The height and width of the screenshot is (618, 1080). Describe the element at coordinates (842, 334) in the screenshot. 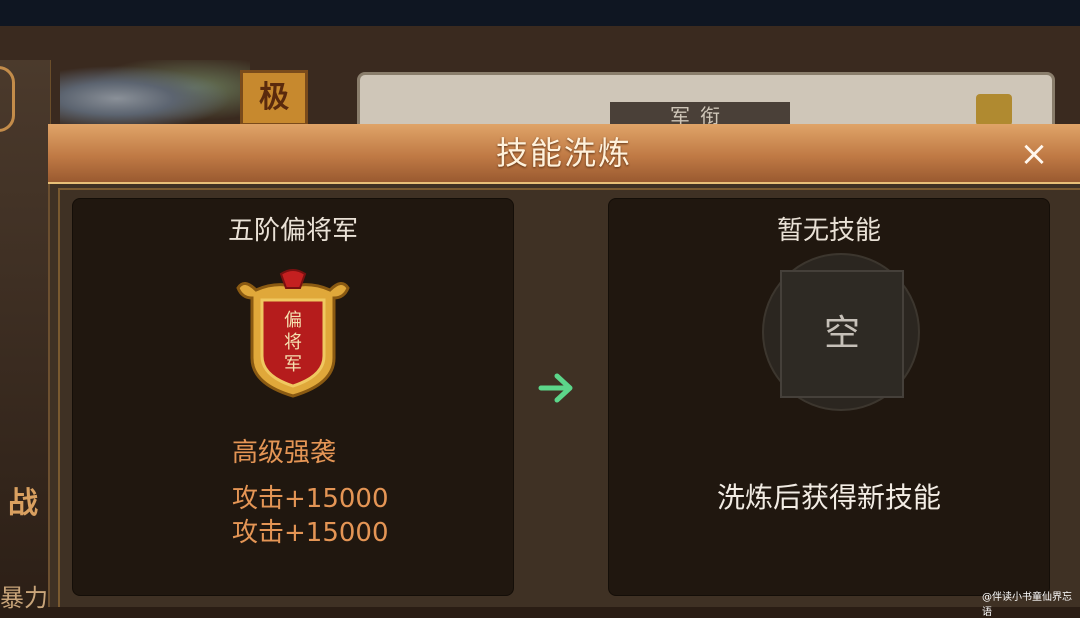

I see `empty-skill-slot: 空` at that location.